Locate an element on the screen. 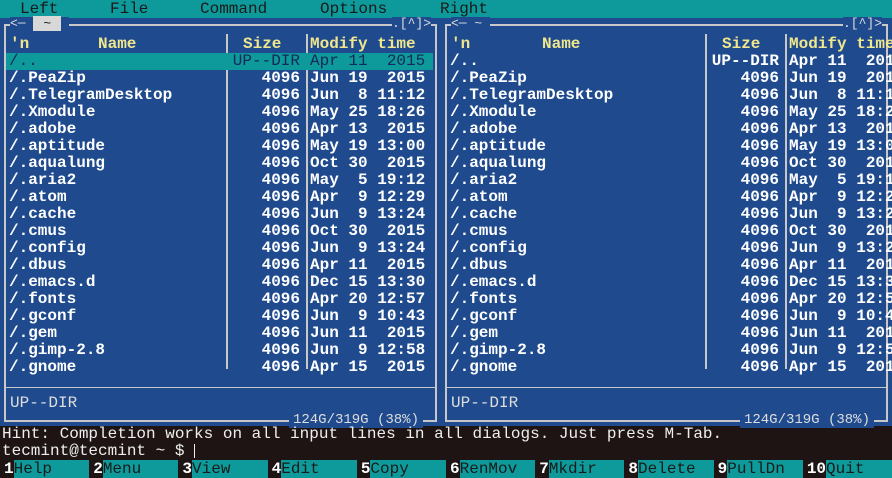  fkey-number: 1 is located at coordinates (9, 469).